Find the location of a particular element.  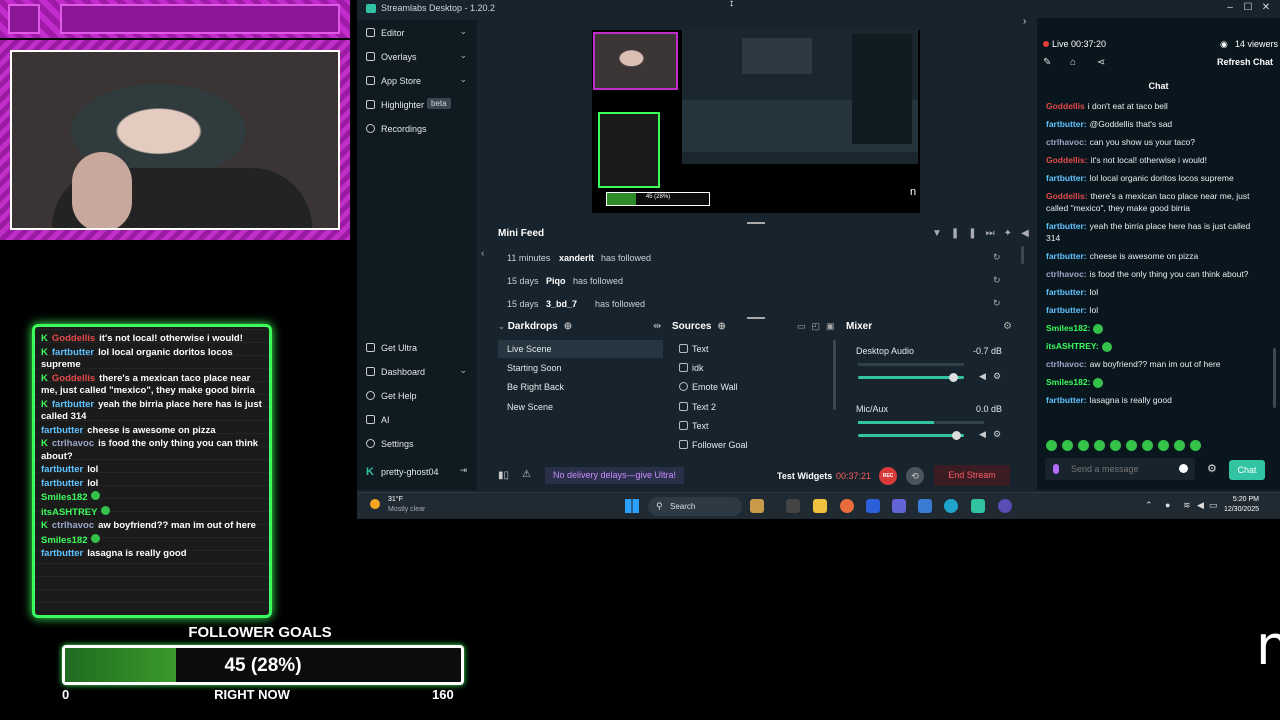

volume-icon: ◀ is located at coordinates (1029, 233).